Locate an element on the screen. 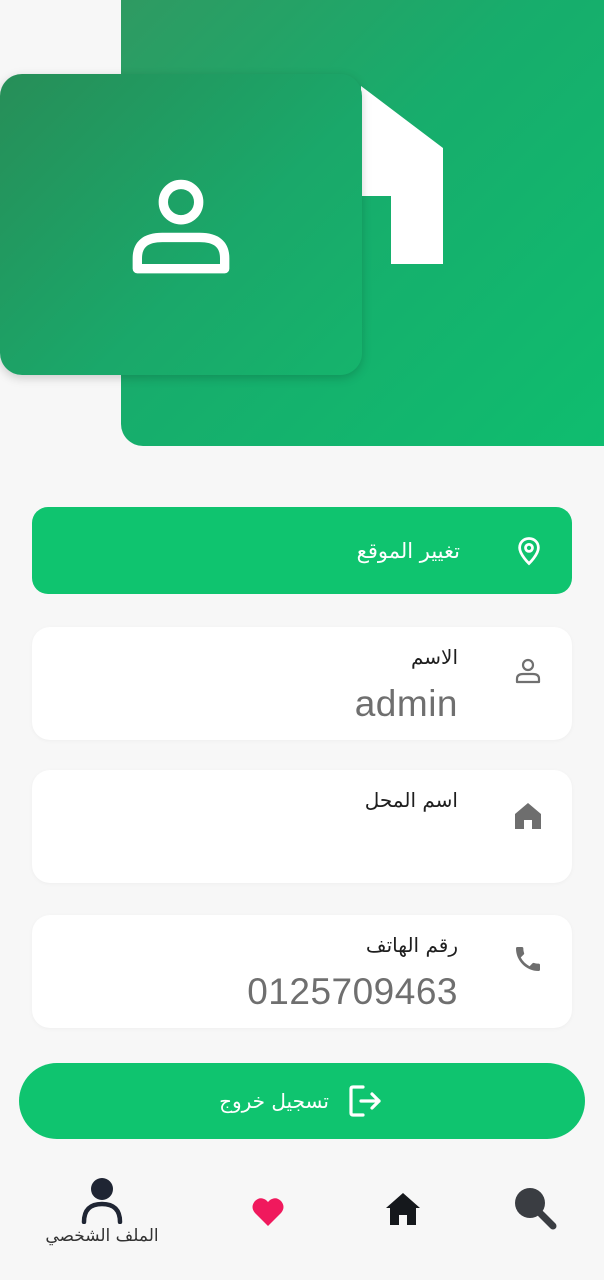 This screenshot has height=1280, width=604. profile-icon is located at coordinates (102, 1201).